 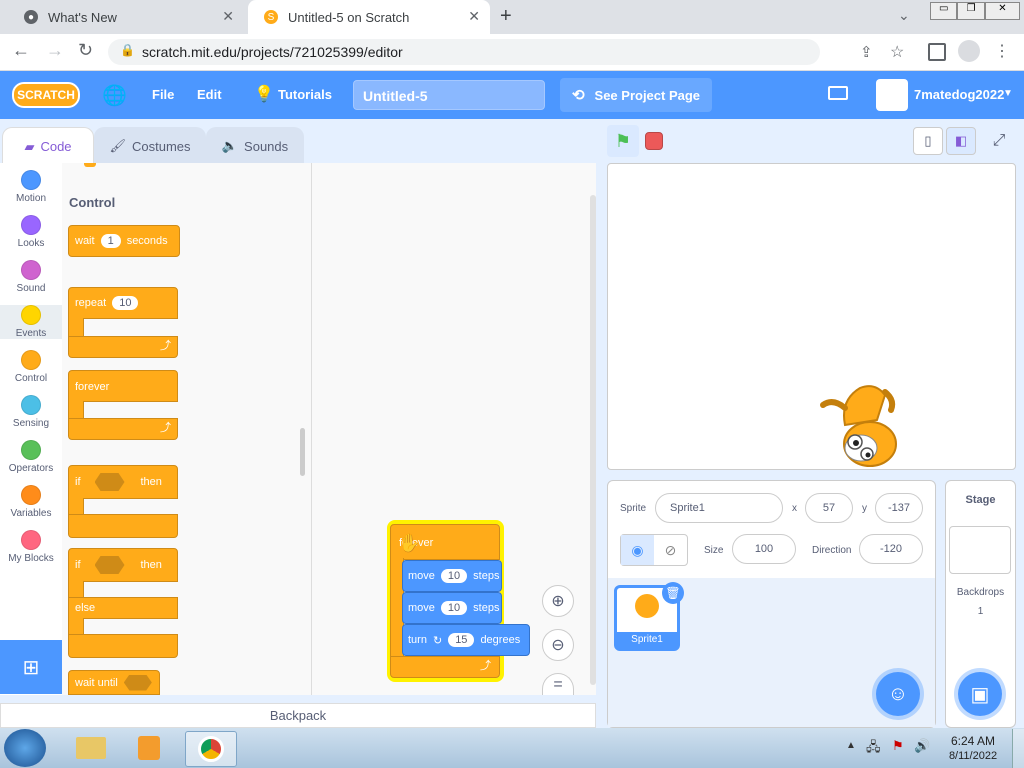 I want to click on clock-time: 6:24 AM, so click(x=973, y=741).